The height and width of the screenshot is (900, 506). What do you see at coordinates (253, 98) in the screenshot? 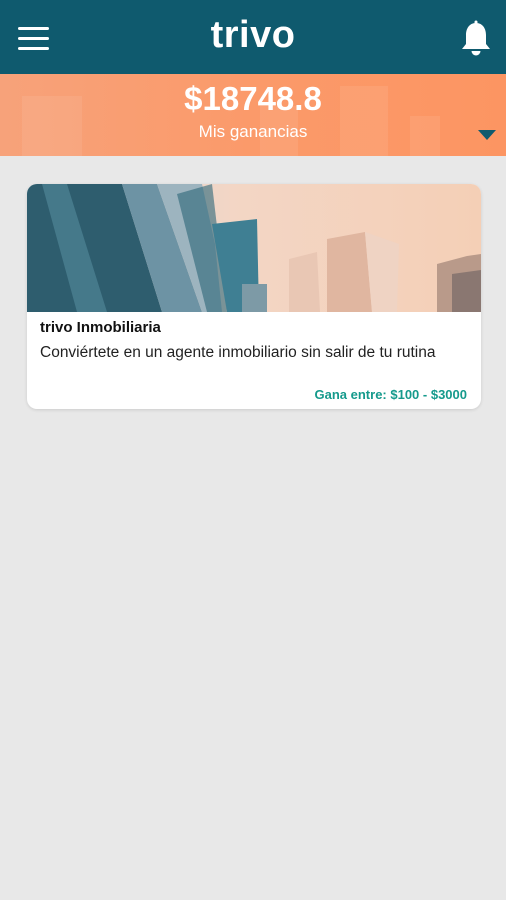
I see `earnings-amount: $18748.8` at bounding box center [253, 98].